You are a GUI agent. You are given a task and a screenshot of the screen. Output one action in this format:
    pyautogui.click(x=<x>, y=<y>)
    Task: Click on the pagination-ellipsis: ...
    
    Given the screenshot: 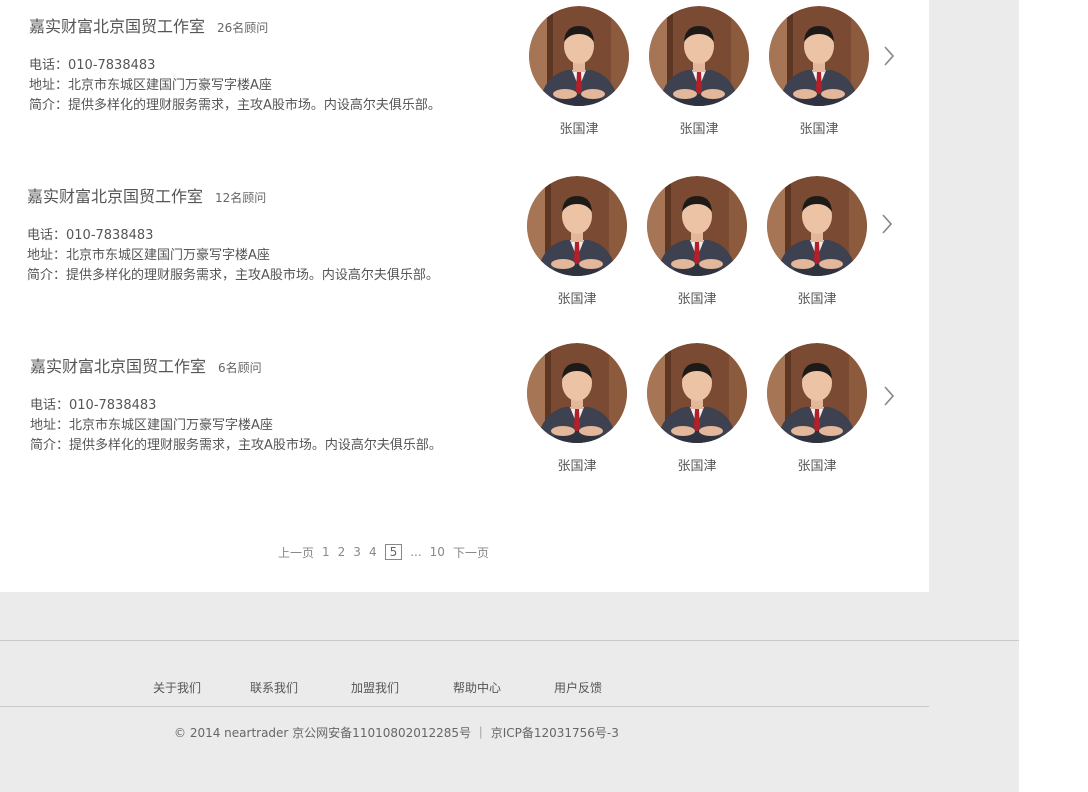 What is the action you would take?
    pyautogui.click(x=416, y=552)
    